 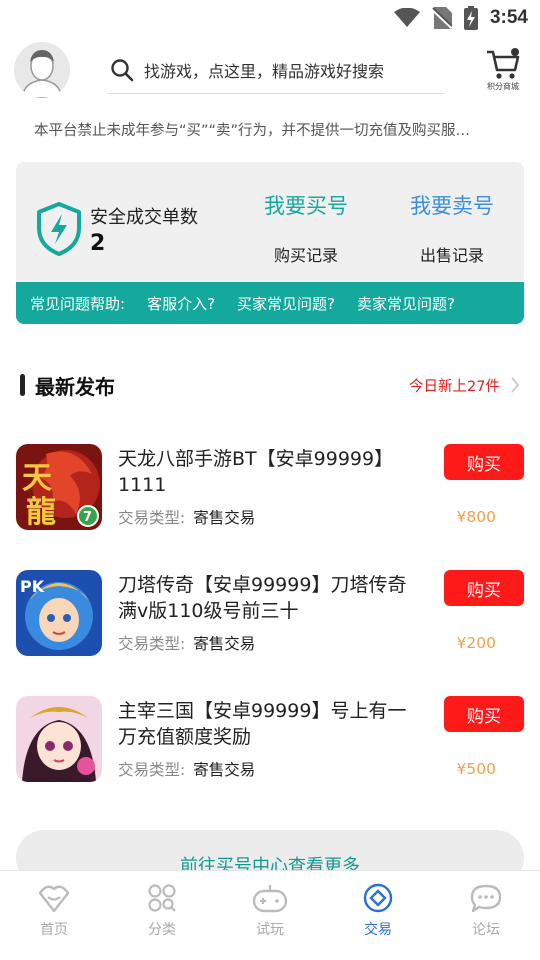 I want to click on points-shop-button: 积分商城, so click(x=503, y=70).